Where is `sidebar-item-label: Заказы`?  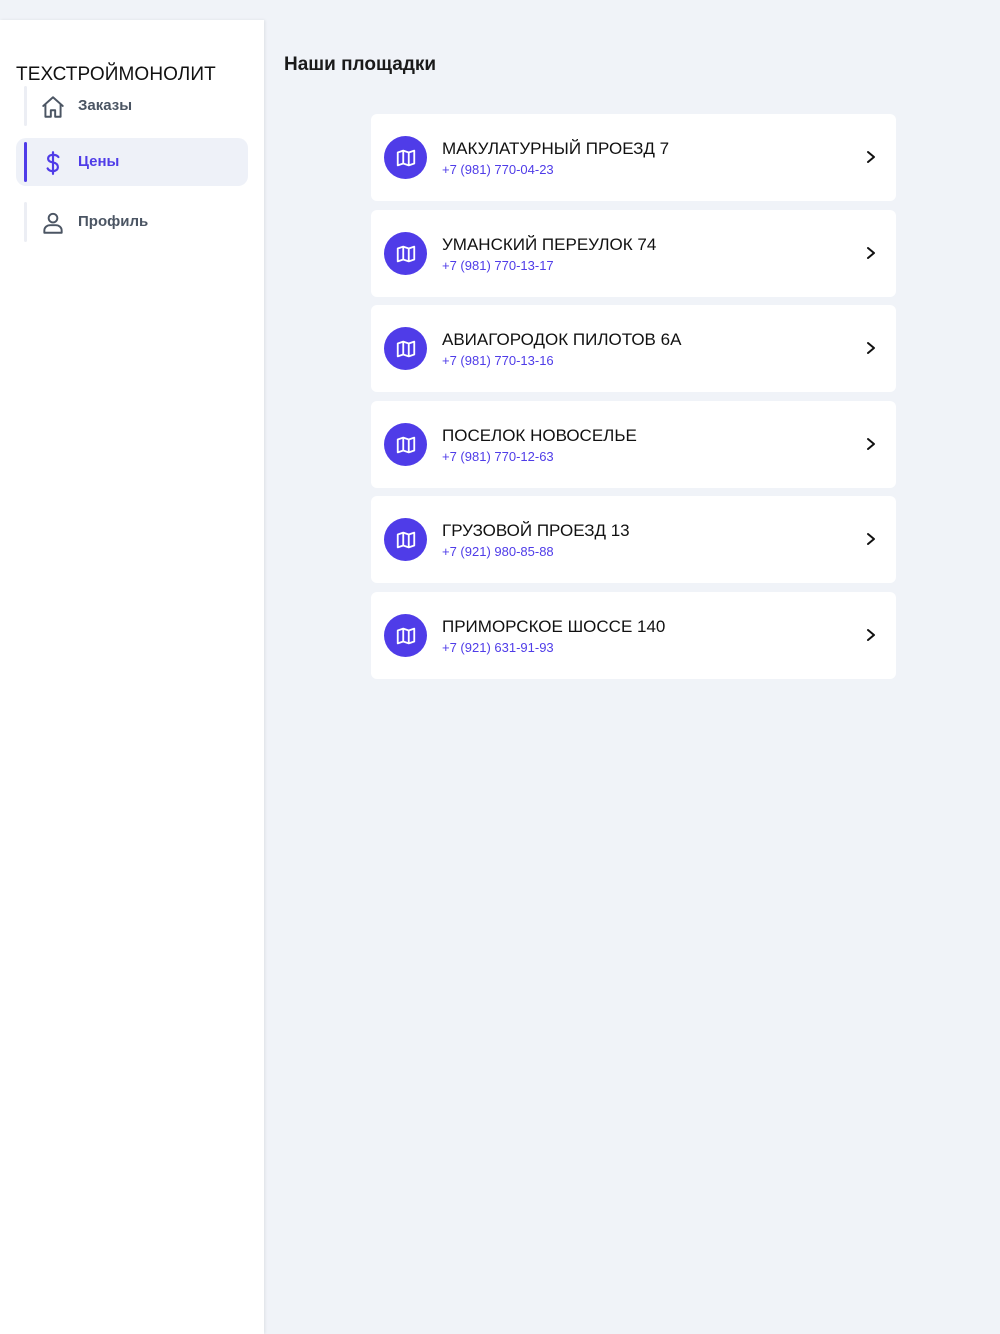 sidebar-item-label: Заказы is located at coordinates (105, 105).